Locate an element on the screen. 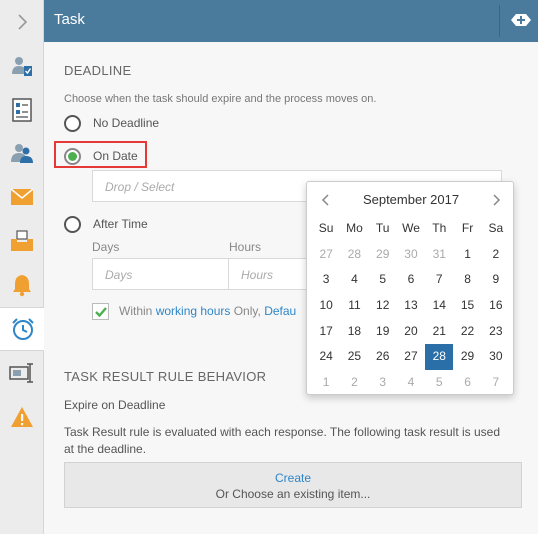  expand-panel-icon is located at coordinates (521, 20).